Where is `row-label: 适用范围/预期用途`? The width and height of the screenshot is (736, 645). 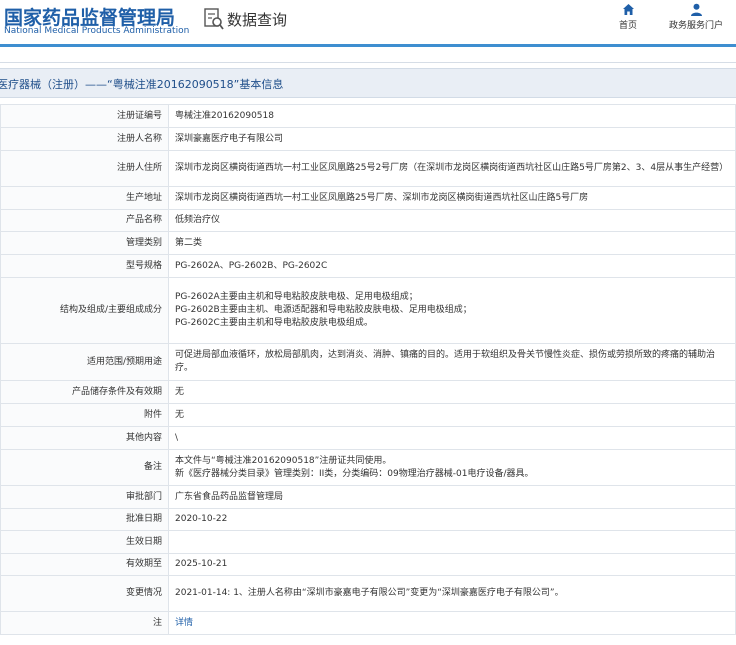 row-label: 适用范围/预期用途 is located at coordinates (84, 362).